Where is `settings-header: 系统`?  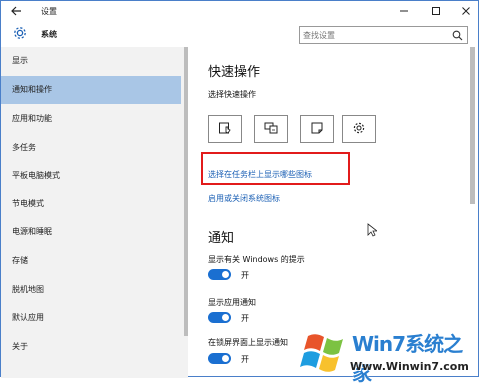
settings-header: 系统 is located at coordinates (239, 34).